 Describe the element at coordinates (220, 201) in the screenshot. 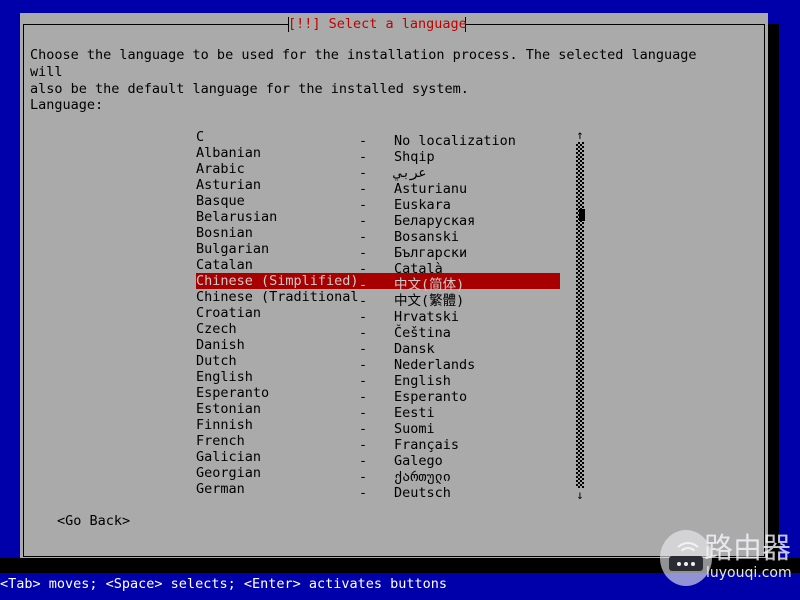

I see `language-name-english: Basque` at that location.